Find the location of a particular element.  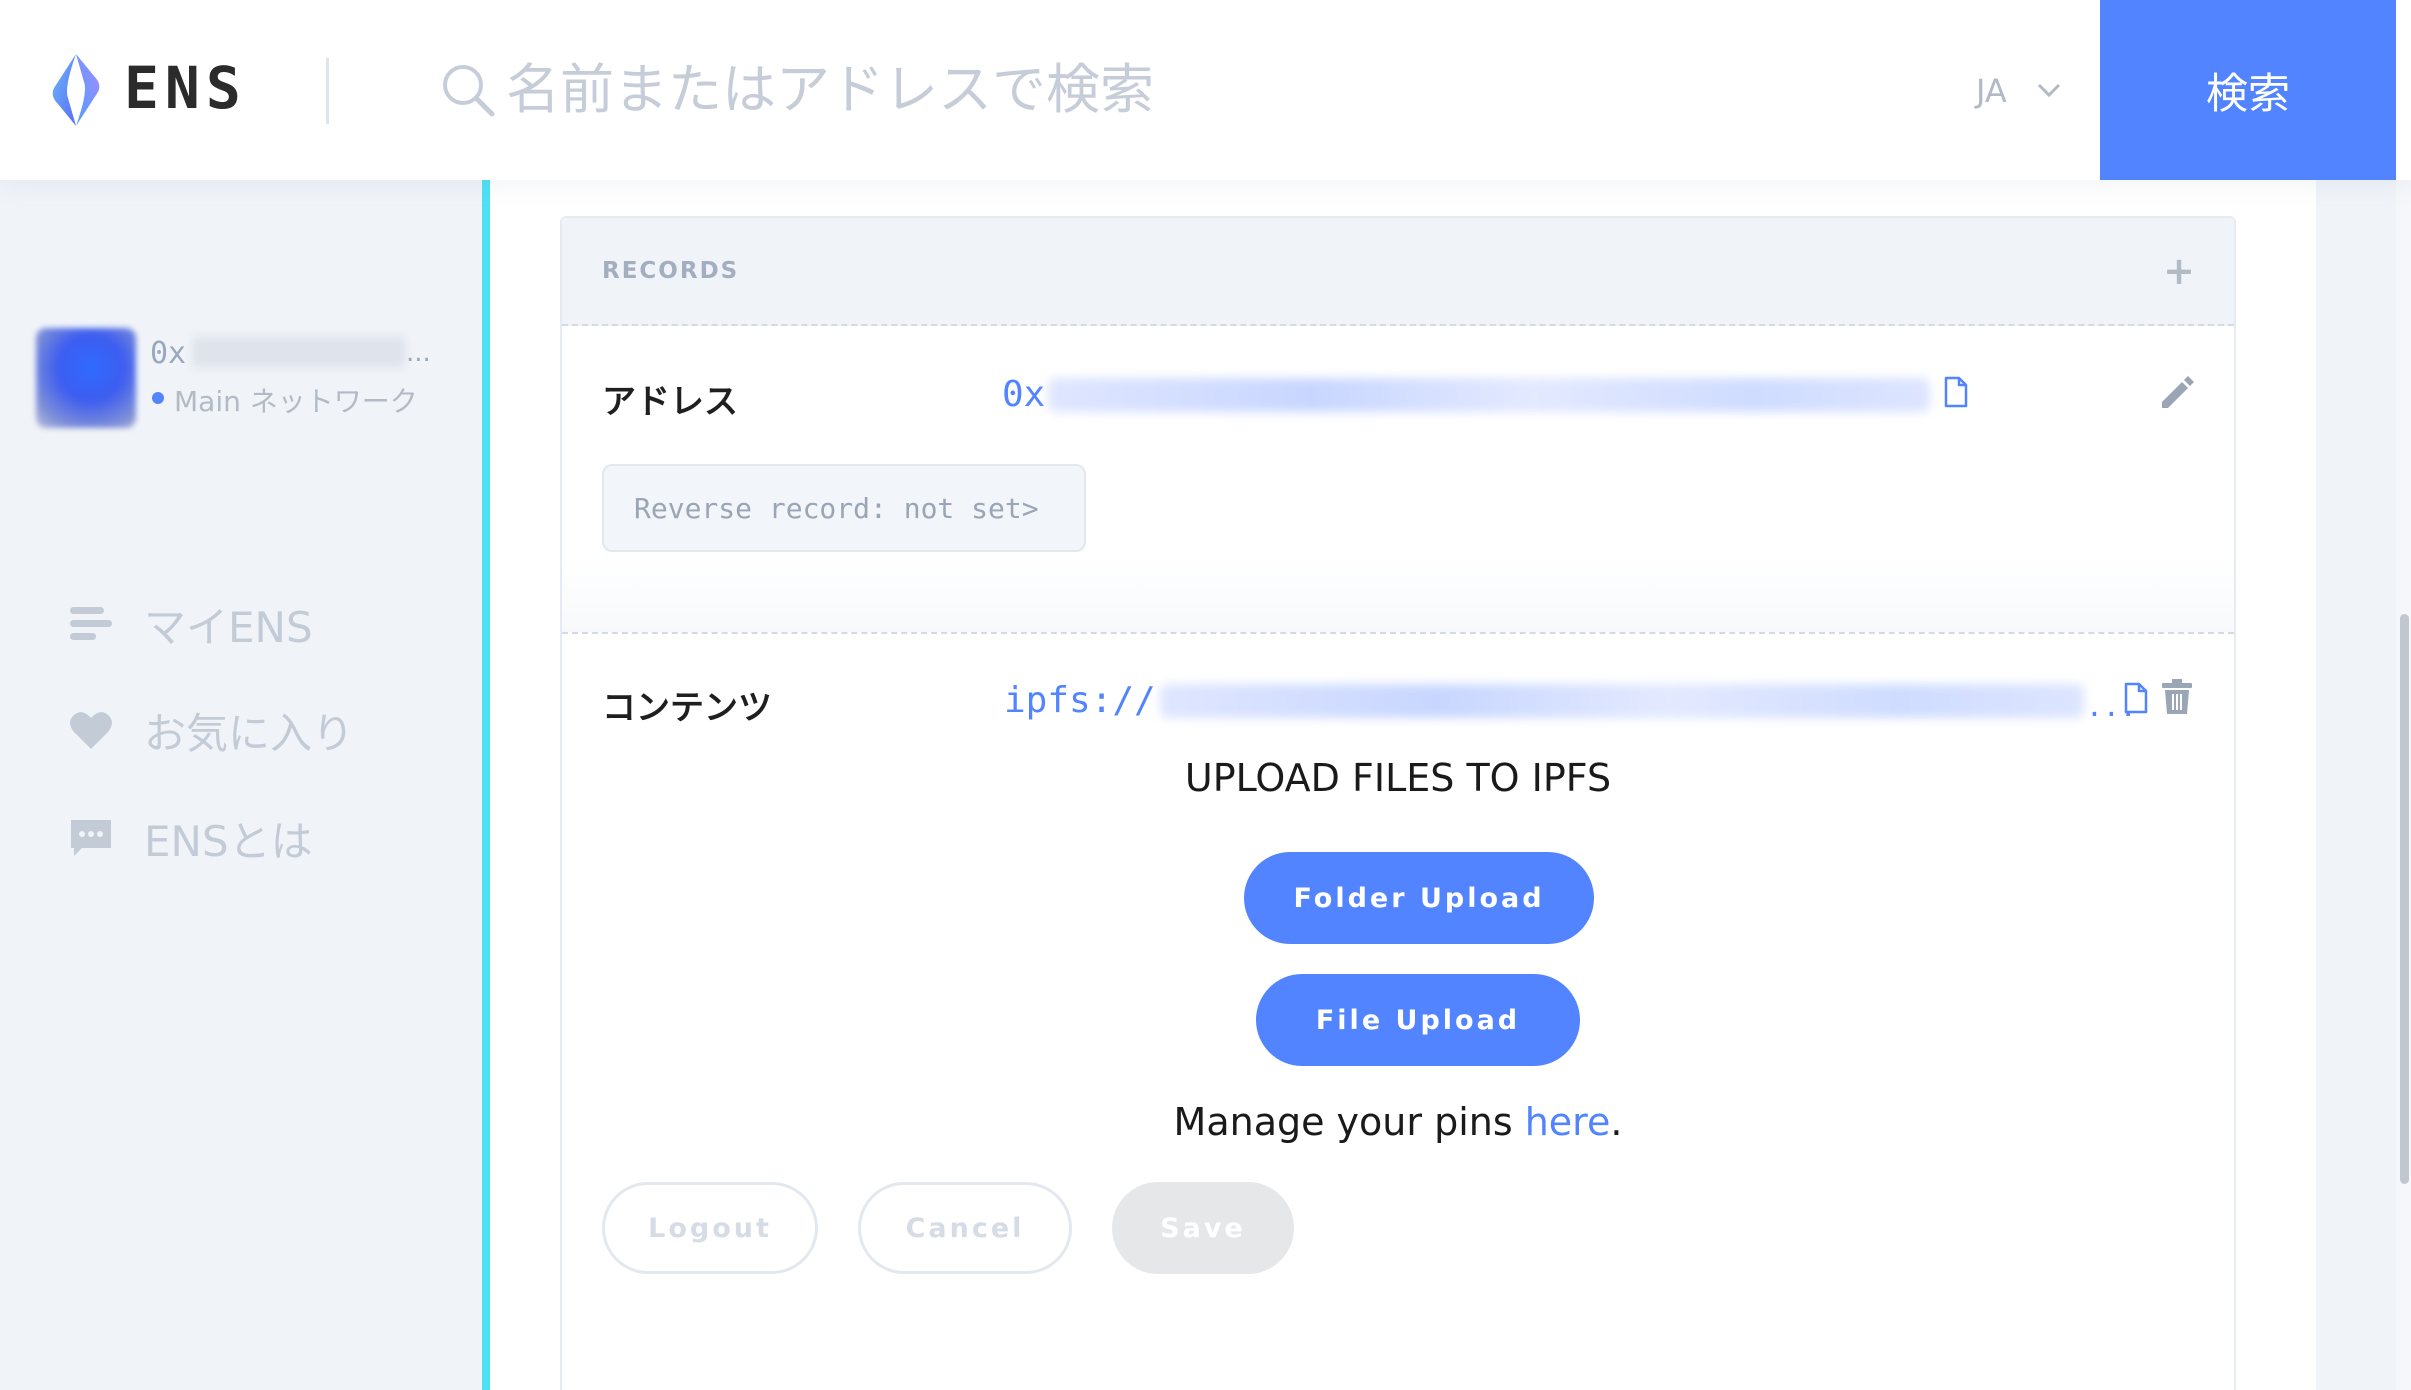

upload-files-title: UPLOAD FILES TO IPFS is located at coordinates (1398, 778).